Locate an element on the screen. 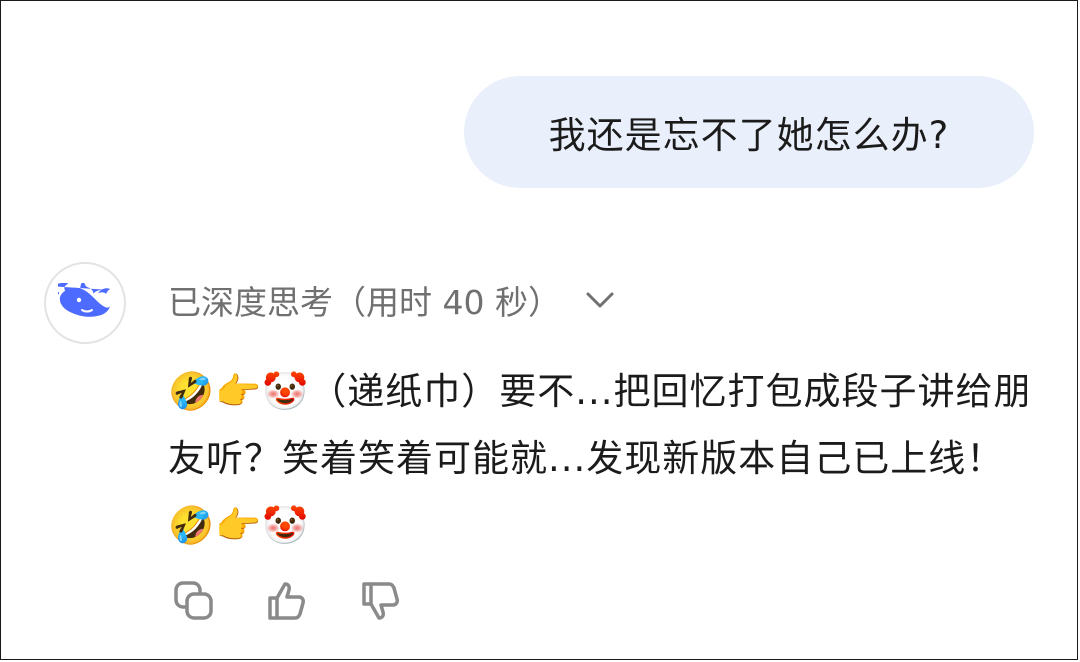 This screenshot has width=1080, height=662. copy-button is located at coordinates (194, 601).